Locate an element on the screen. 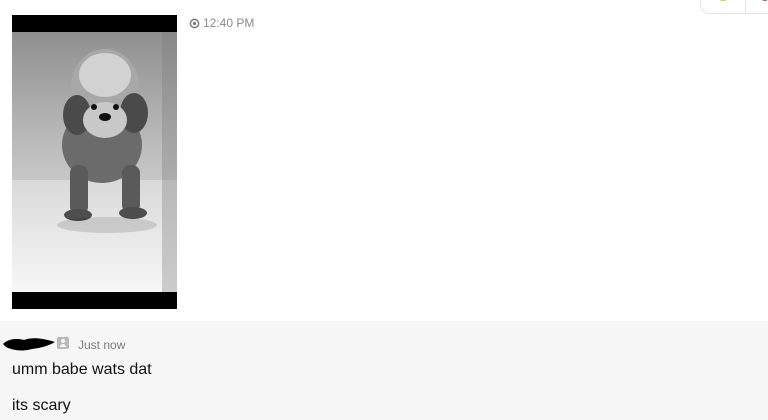 This screenshot has width=768, height=420. more-reactions-icon is located at coordinates (763, 0).